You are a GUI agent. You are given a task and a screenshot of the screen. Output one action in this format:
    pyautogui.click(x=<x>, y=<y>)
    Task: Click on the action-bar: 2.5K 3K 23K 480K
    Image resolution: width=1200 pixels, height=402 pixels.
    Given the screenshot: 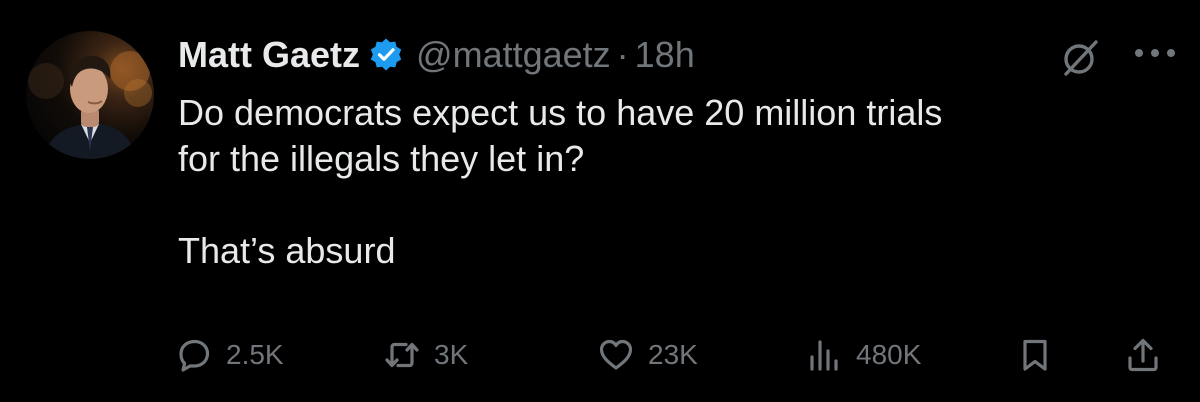 What is the action you would take?
    pyautogui.click(x=600, y=355)
    